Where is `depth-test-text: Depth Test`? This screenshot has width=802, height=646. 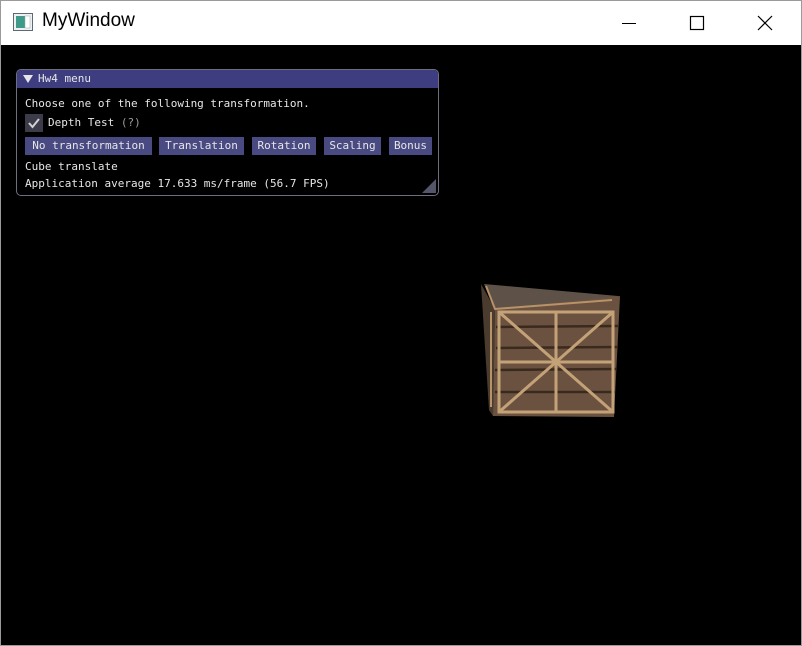
depth-test-text: Depth Test is located at coordinates (81, 122).